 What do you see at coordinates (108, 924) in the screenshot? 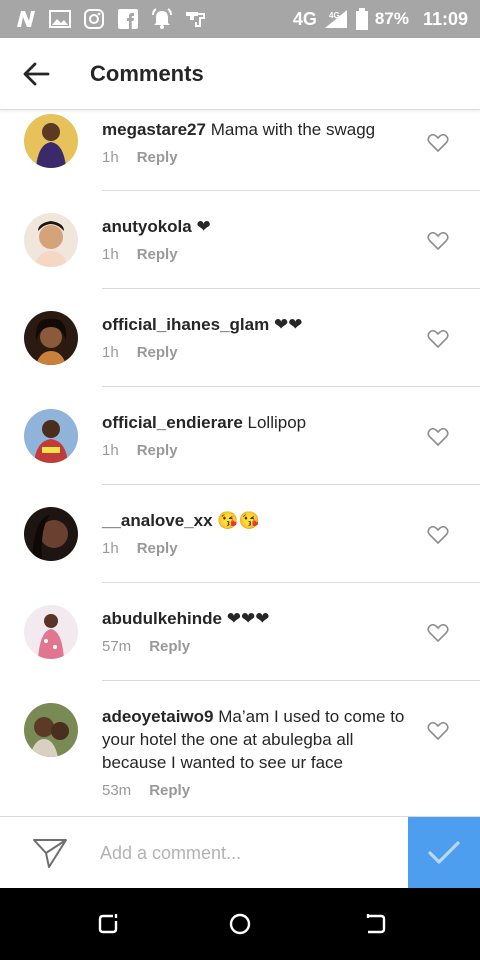
I see `recent-apps-icon` at bounding box center [108, 924].